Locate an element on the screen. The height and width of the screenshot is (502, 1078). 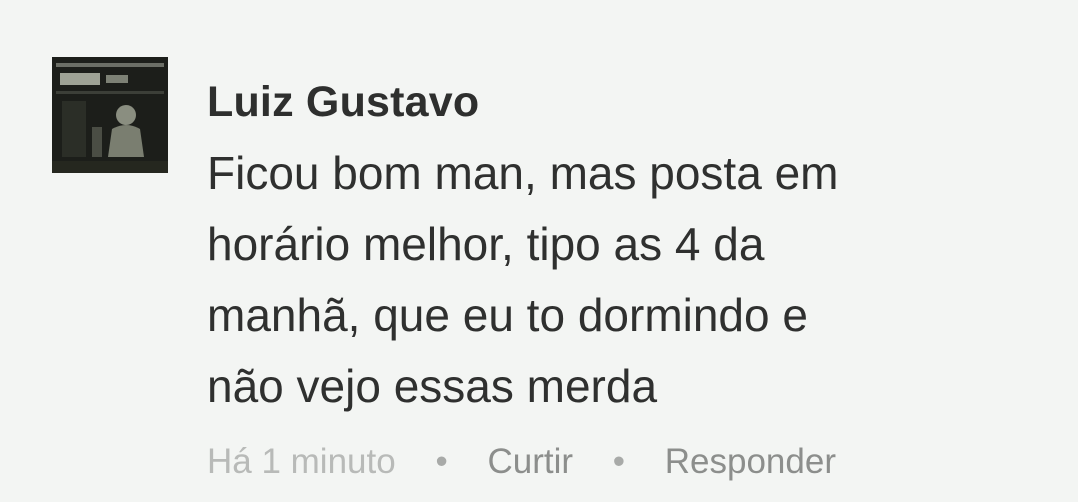
avatar-image is located at coordinates (110, 115).